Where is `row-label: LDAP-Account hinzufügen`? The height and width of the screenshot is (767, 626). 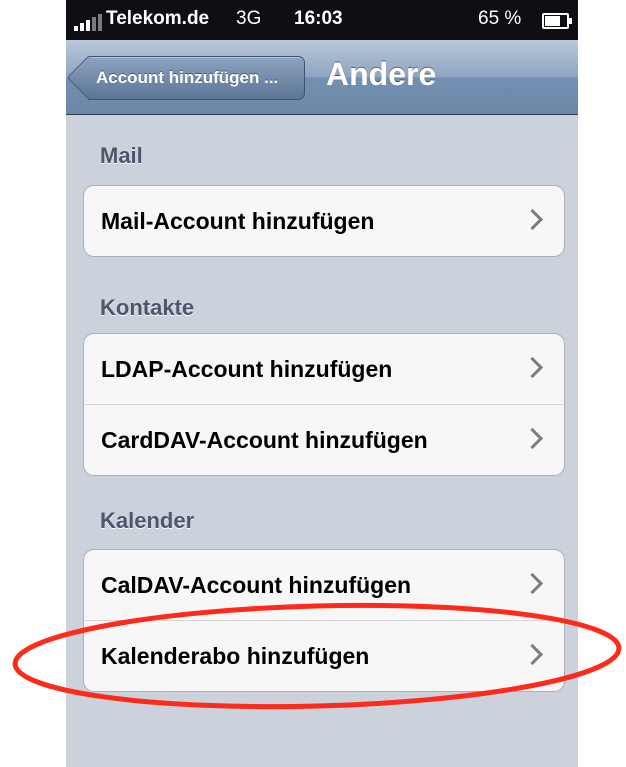
row-label: LDAP-Account hinzufügen is located at coordinates (247, 369).